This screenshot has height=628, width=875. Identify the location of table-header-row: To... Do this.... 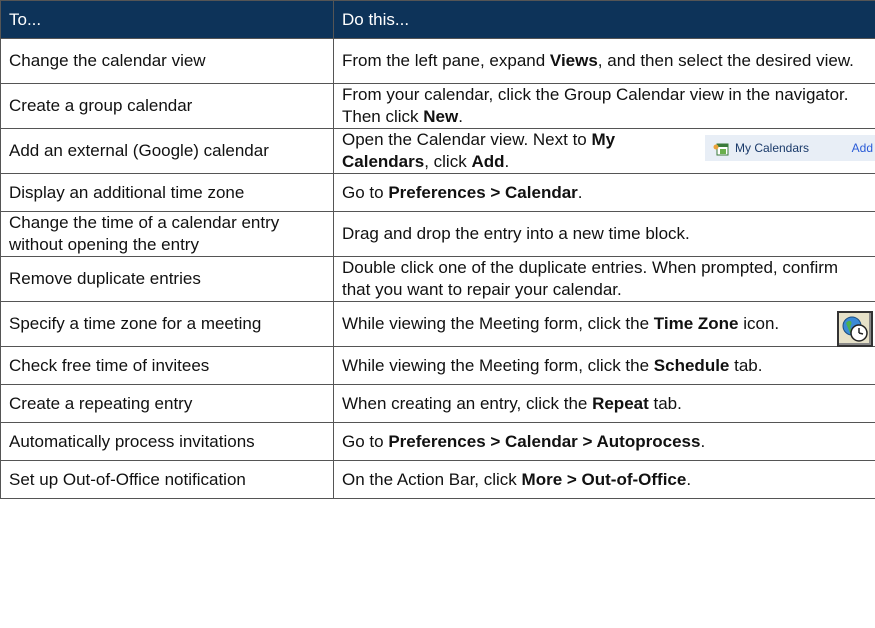
(437, 19).